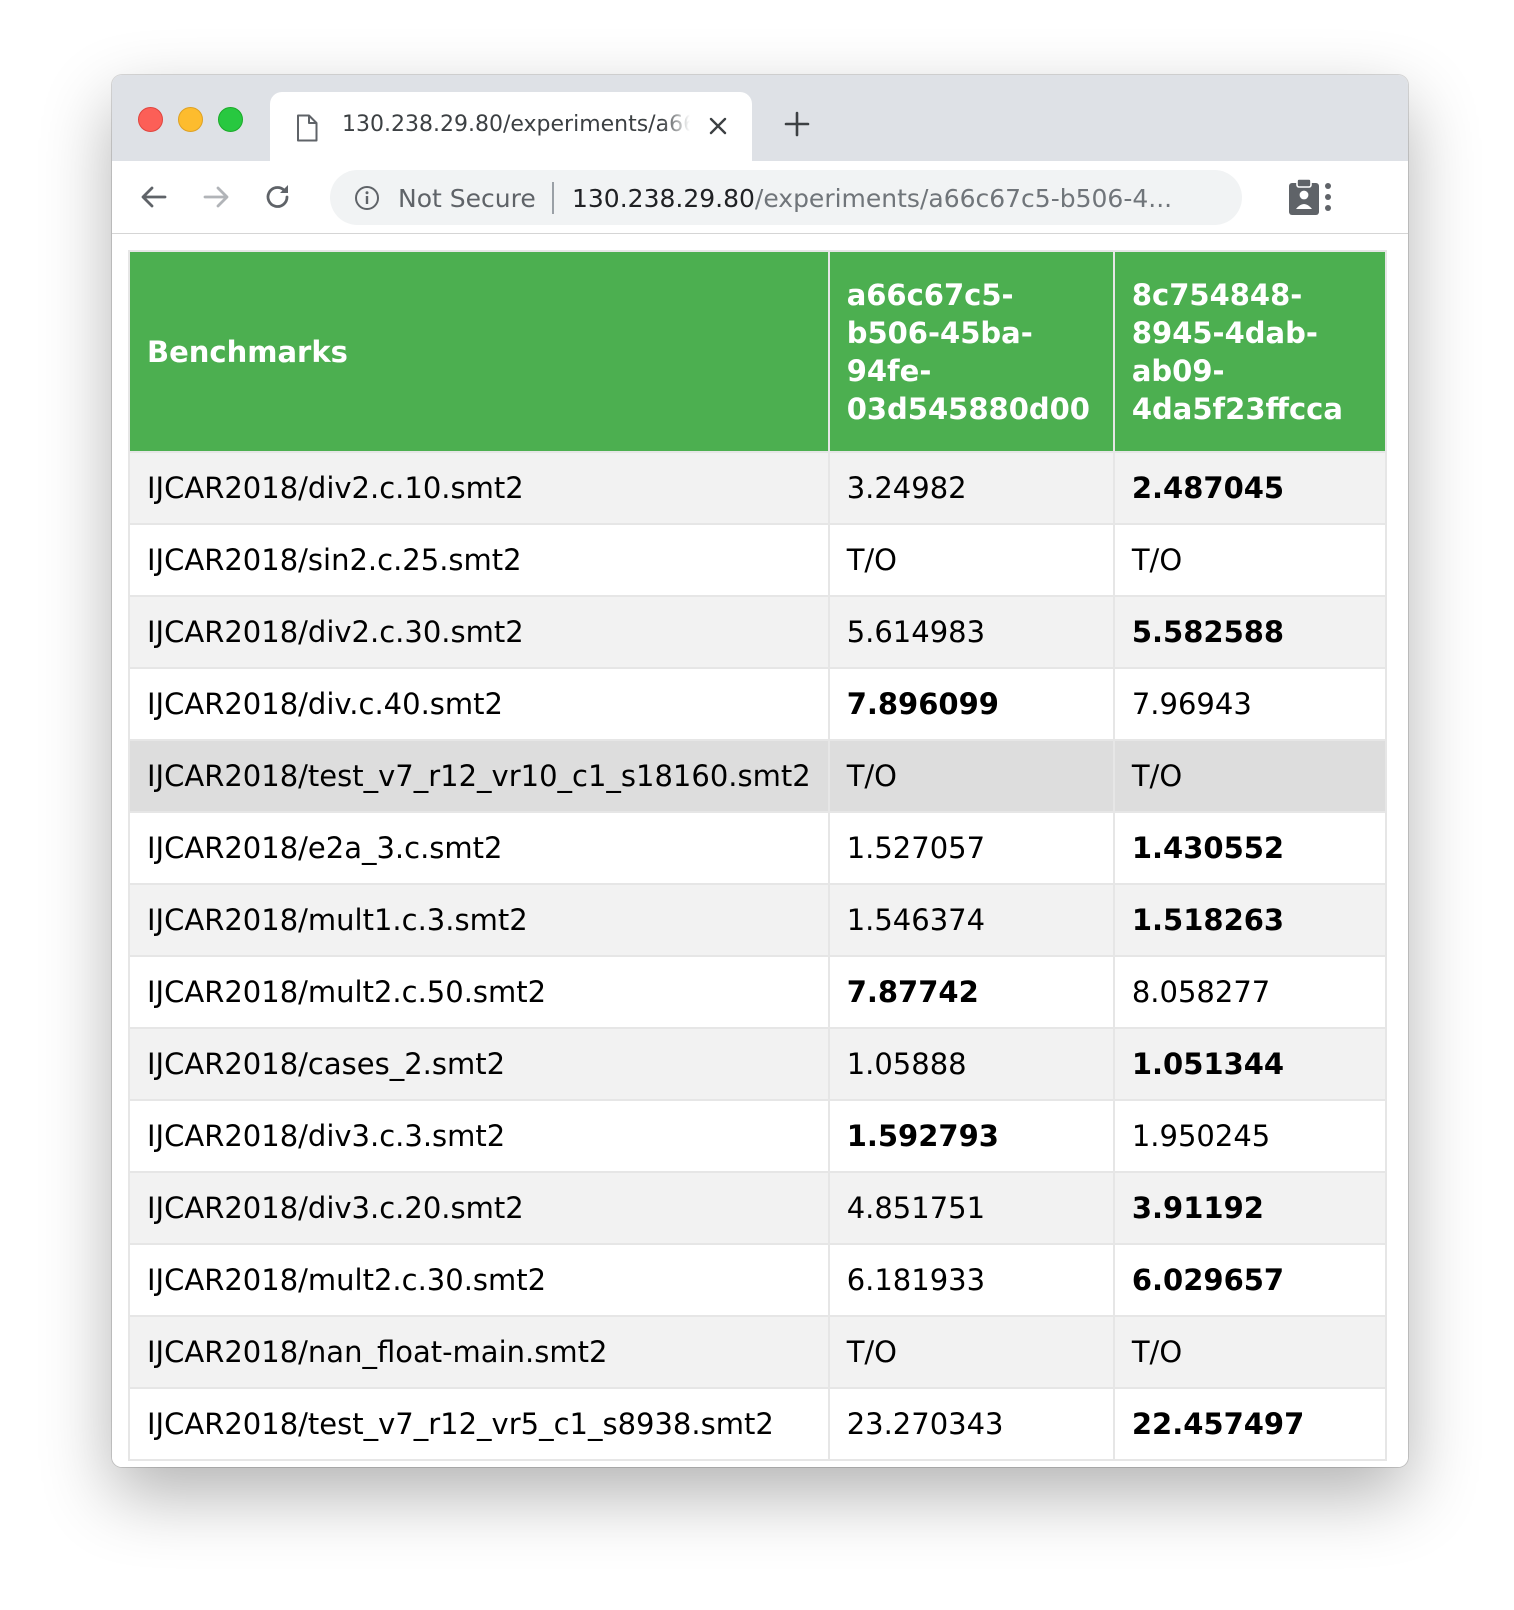 The height and width of the screenshot is (1610, 1514). I want to click on experiment-a-cell: 1.592793, so click(971, 1136).